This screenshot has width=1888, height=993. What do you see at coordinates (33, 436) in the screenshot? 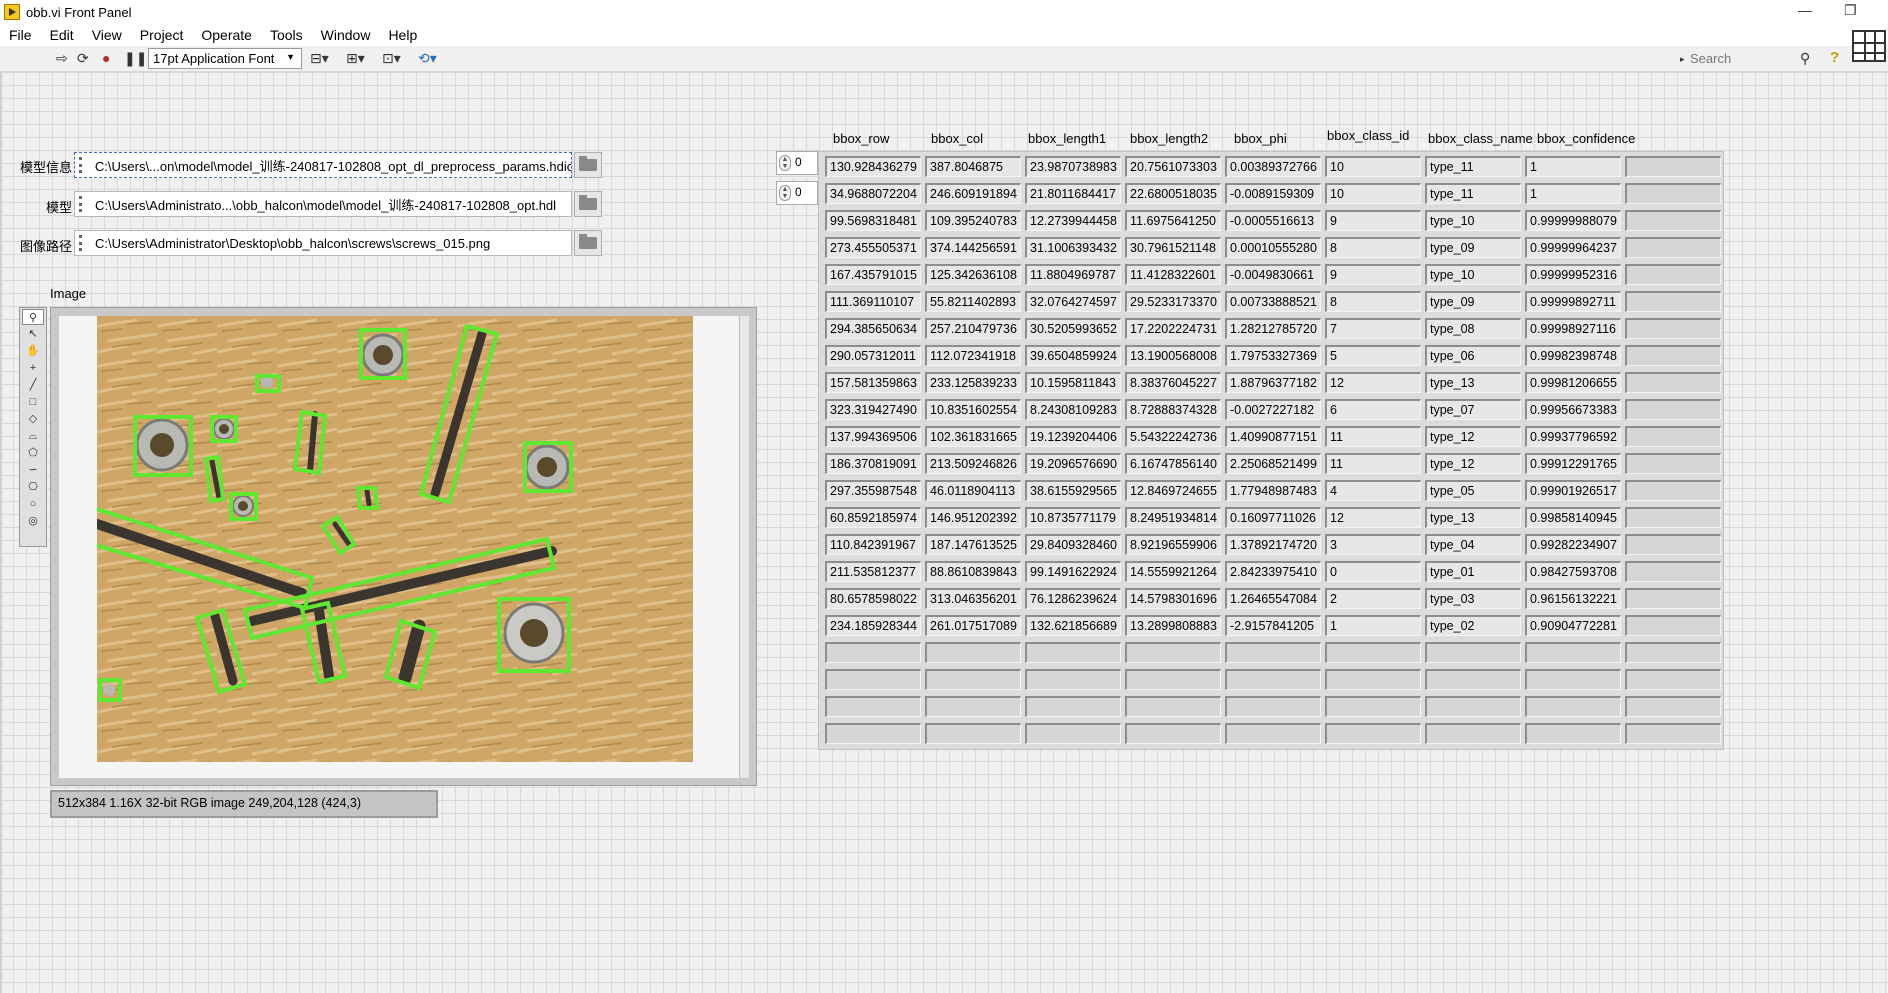
I see `annulus-tool-icon: ⌓` at bounding box center [33, 436].